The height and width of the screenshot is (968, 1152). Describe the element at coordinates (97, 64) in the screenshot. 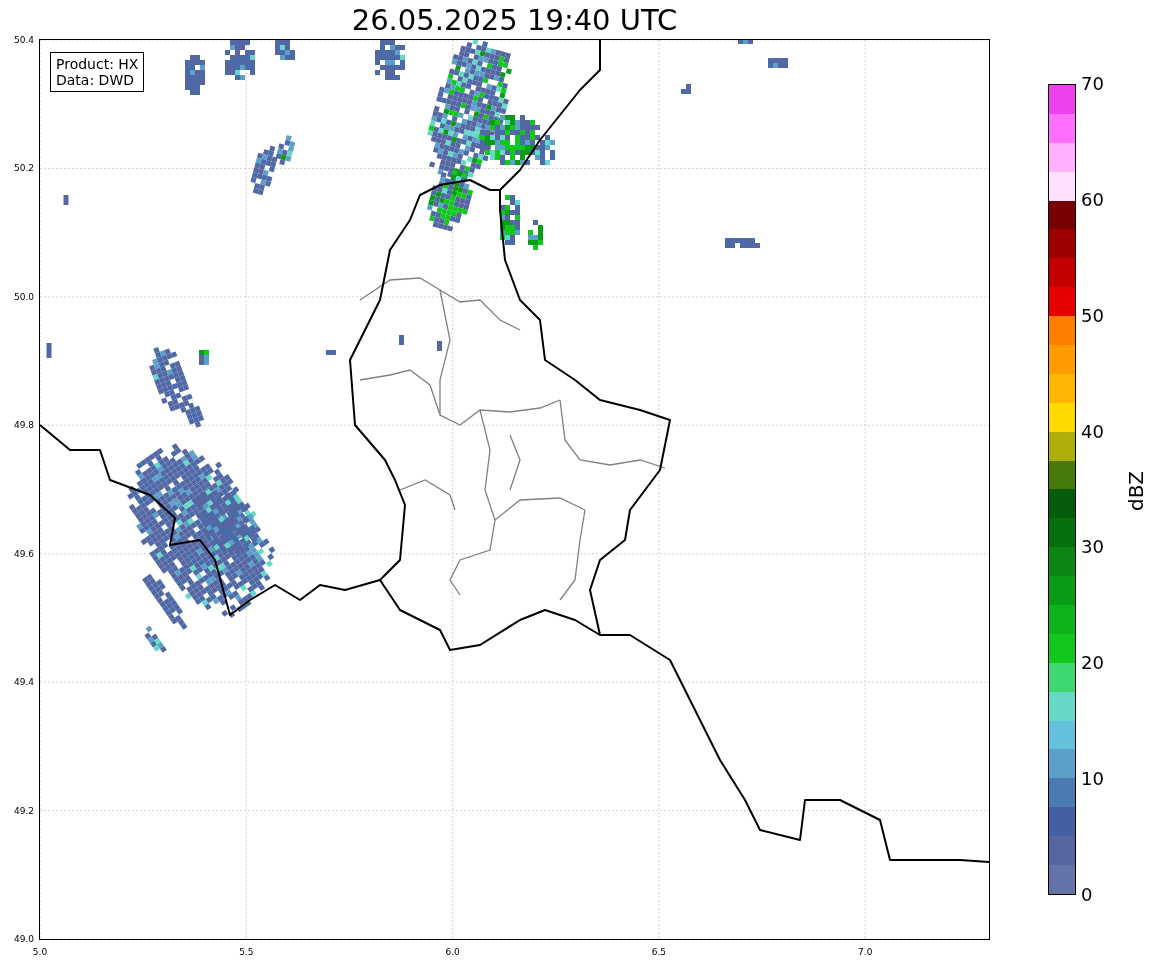

I see `info-text: Product: HX` at that location.